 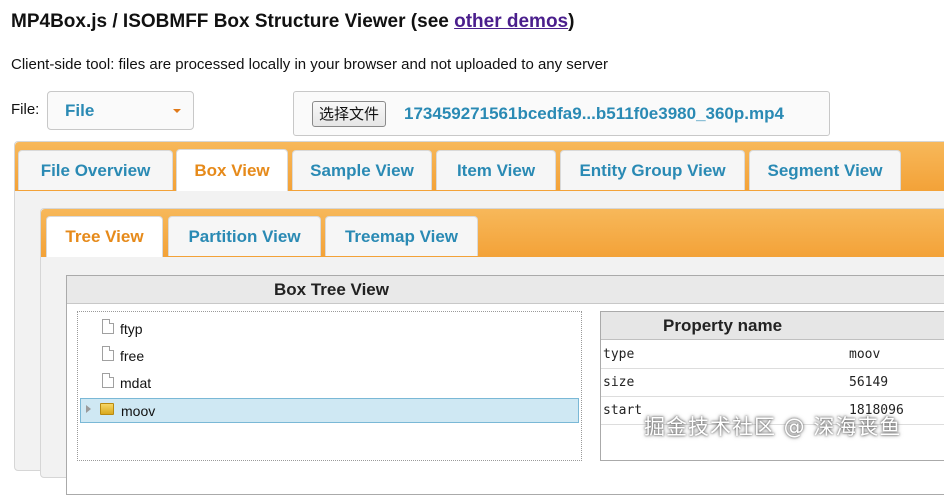 What do you see at coordinates (772, 354) in the screenshot?
I see `property-row-type: type moov` at bounding box center [772, 354].